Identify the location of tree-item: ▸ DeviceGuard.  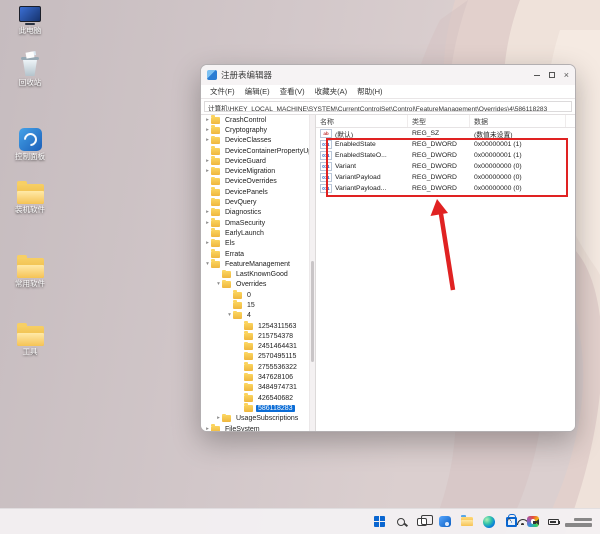
(255, 161).